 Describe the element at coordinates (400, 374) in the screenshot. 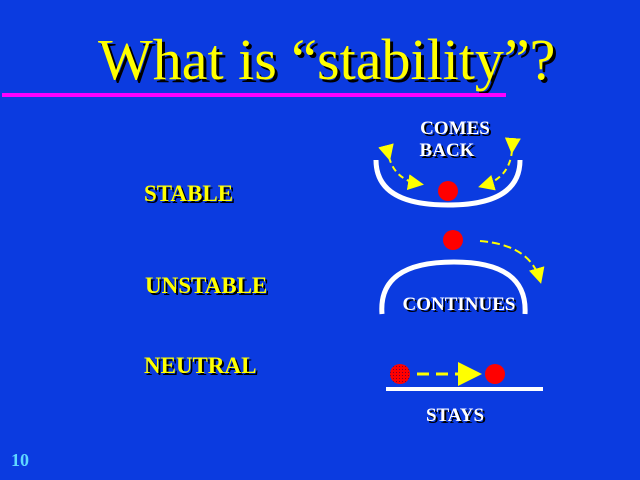

I see `neutral-ball-start` at that location.